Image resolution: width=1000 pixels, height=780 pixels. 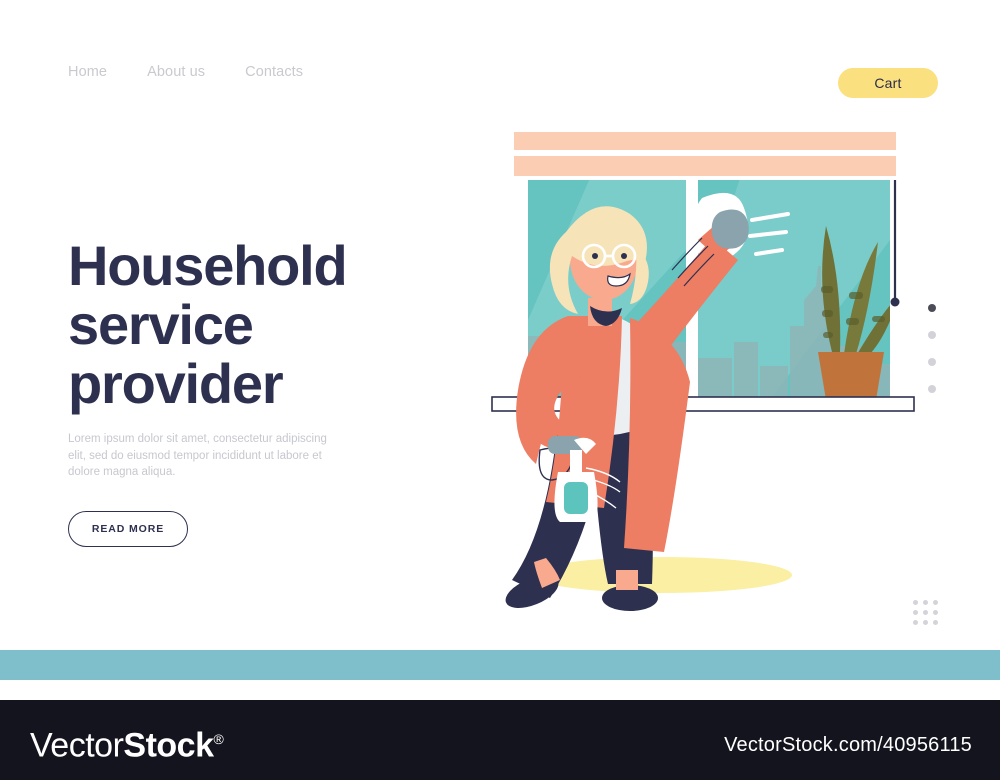 I want to click on vectorstock-logo: VectorStock®, so click(x=127, y=742).